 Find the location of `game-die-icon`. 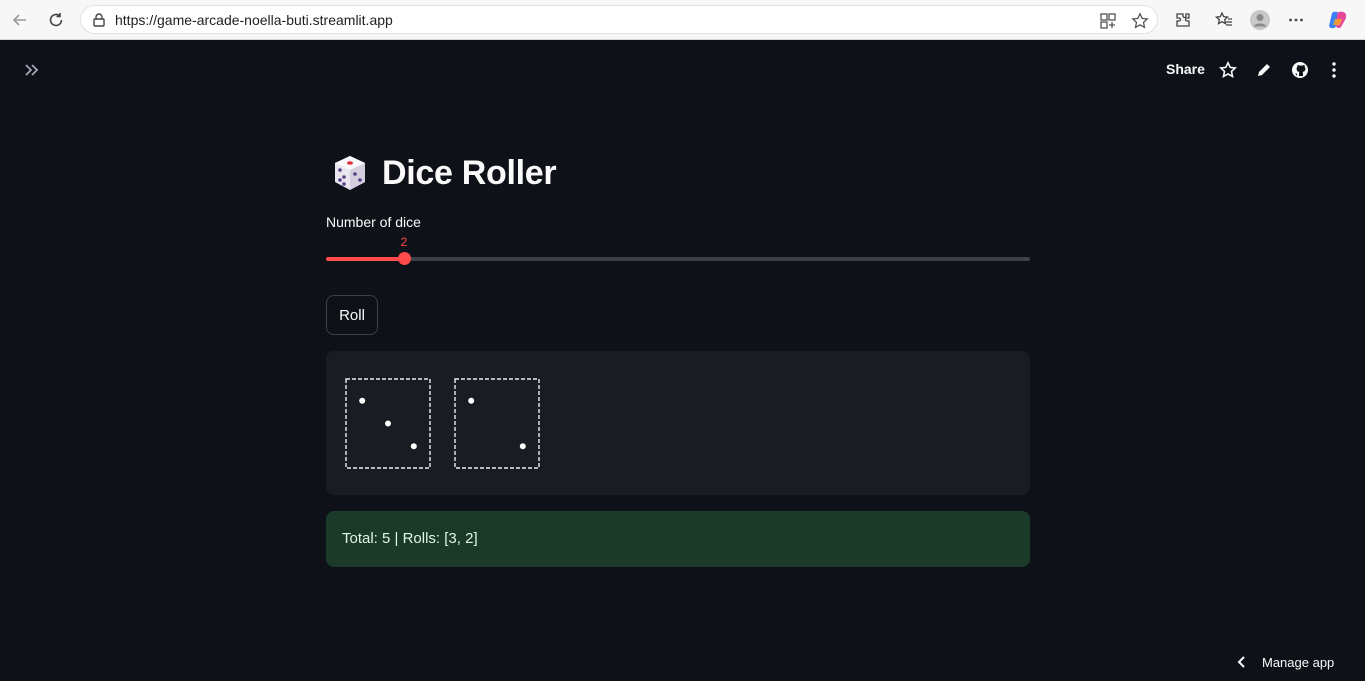

game-die-icon is located at coordinates (350, 173).